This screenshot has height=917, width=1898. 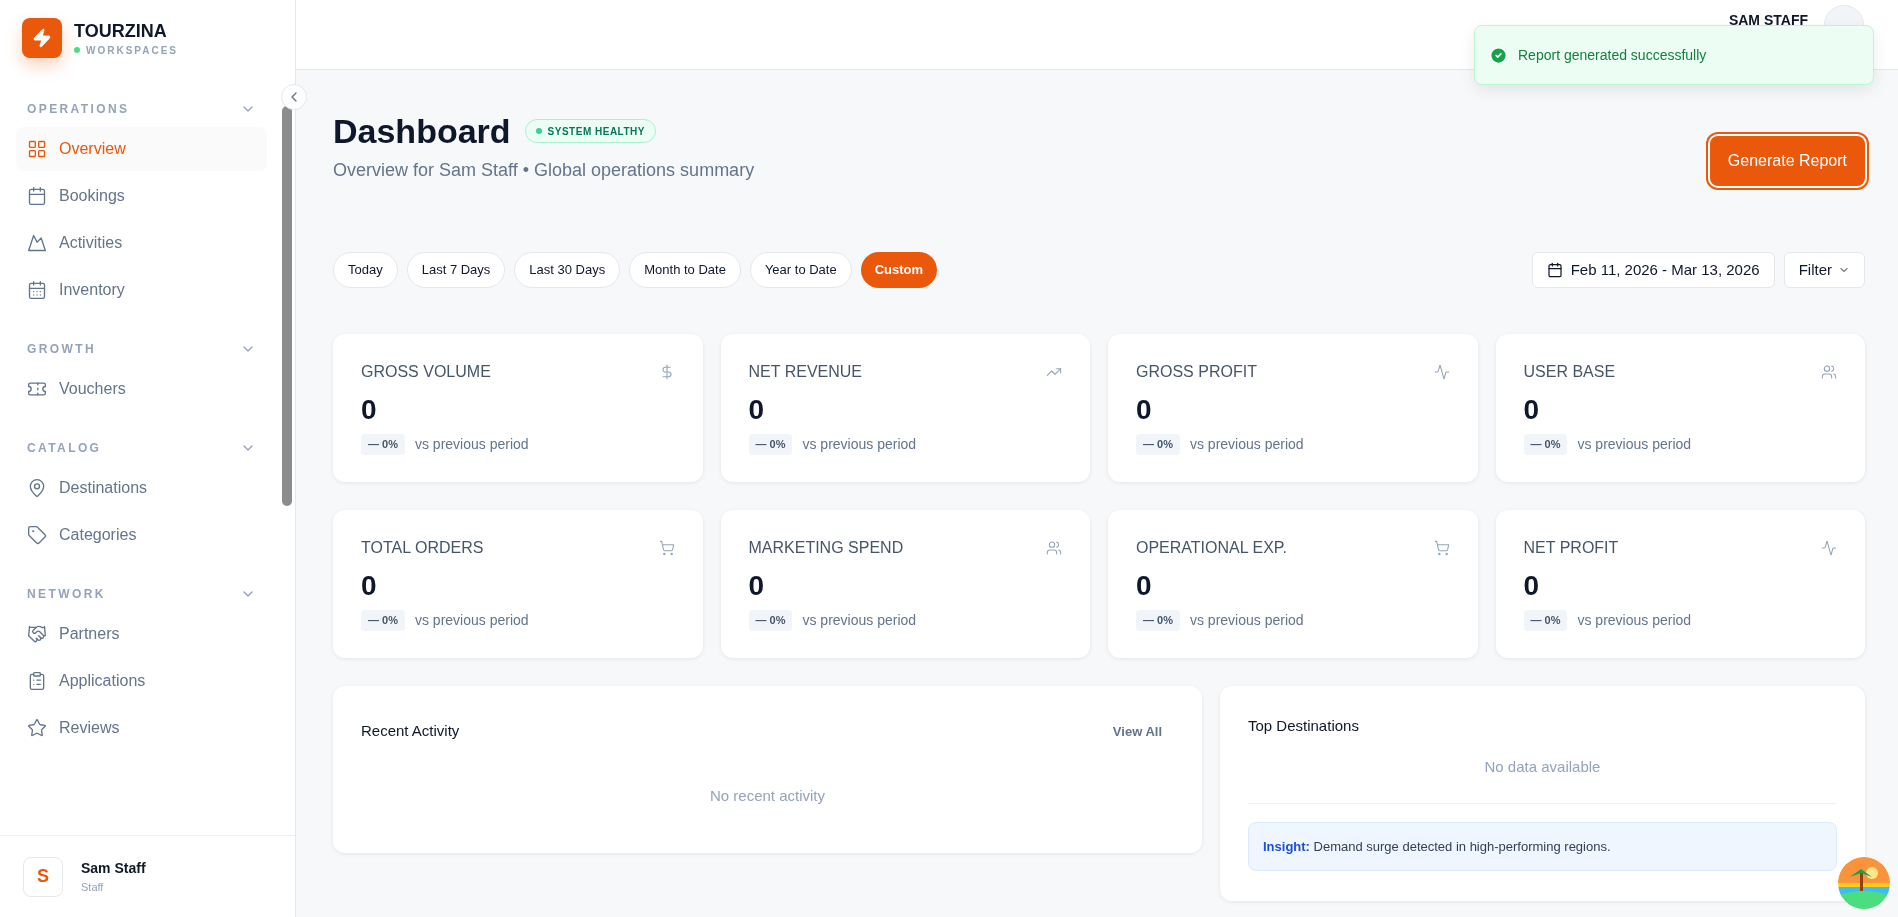 I want to click on mountain-icon, so click(x=37, y=243).